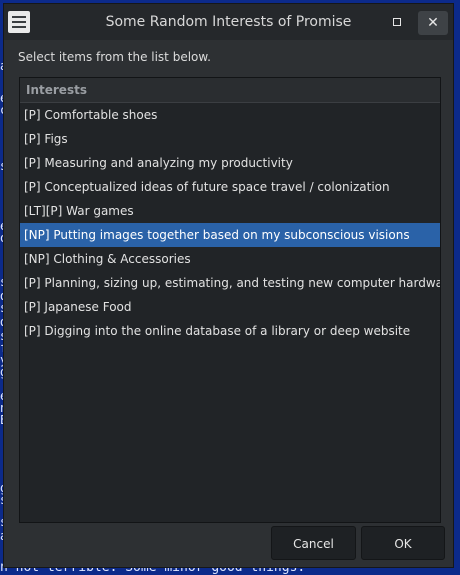 This screenshot has width=460, height=575. I want to click on list-item: [LT][P] War games, so click(230, 211).